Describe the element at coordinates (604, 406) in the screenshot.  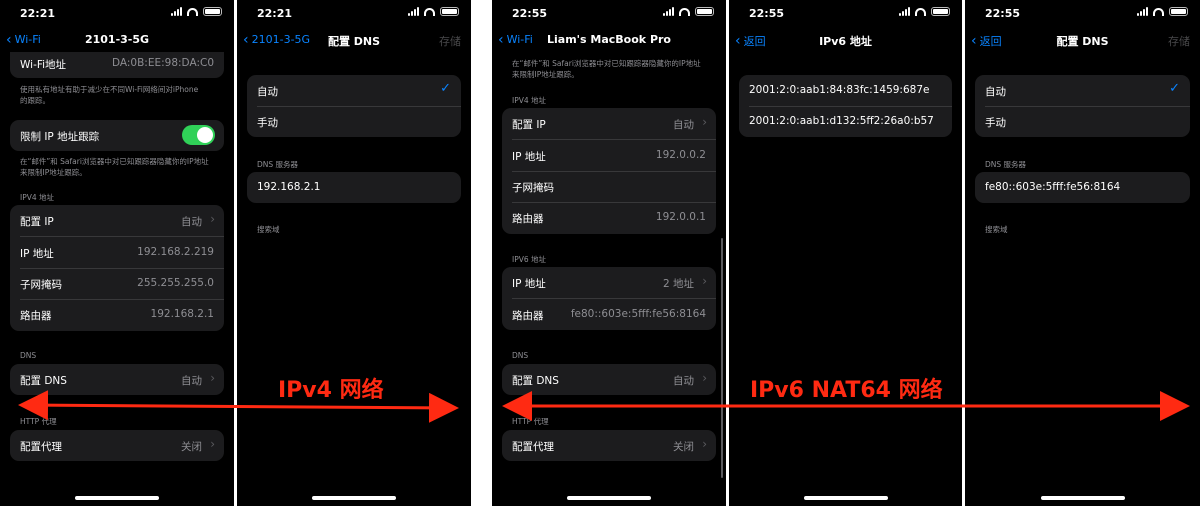
I see `annotation-arrows` at that location.